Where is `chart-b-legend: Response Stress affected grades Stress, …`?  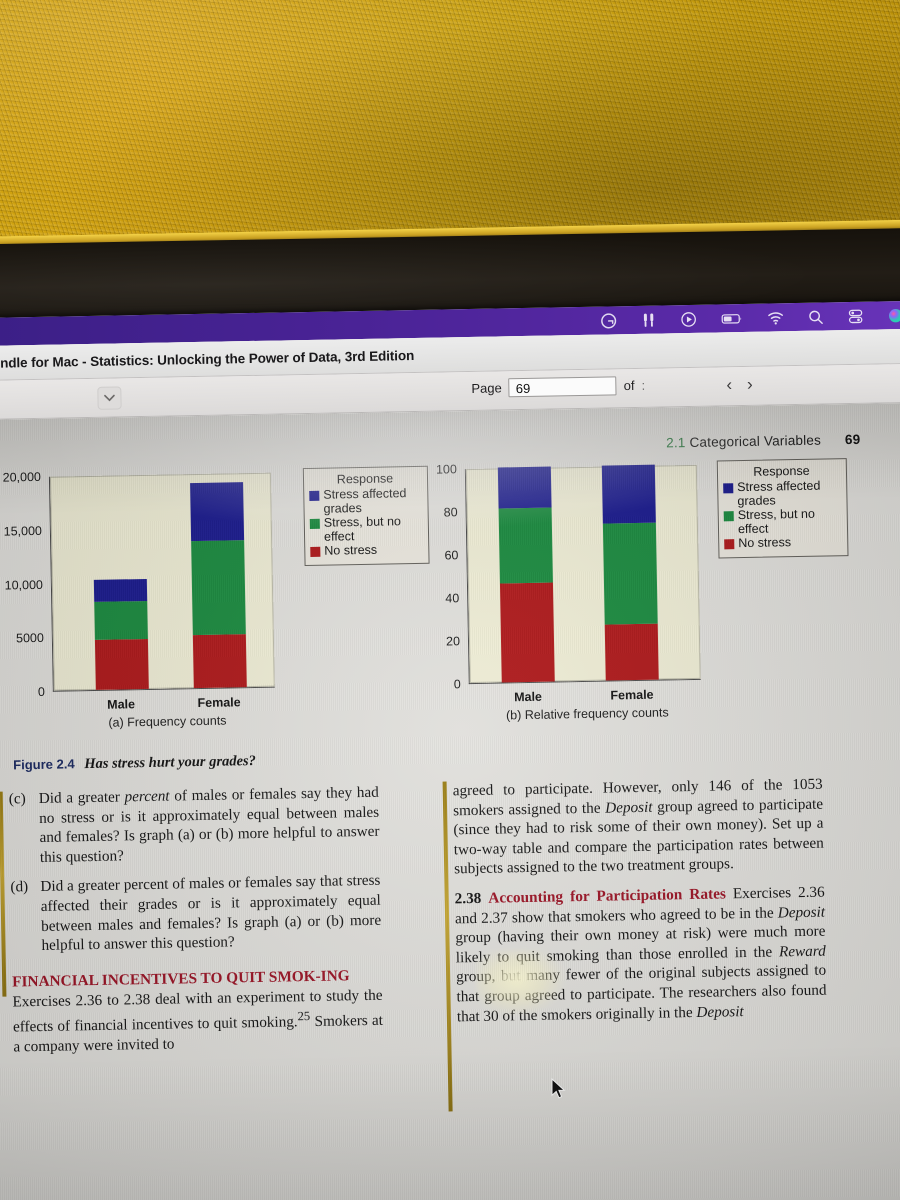
chart-b-legend: Response Stress affected grades Stress, … is located at coordinates (782, 508).